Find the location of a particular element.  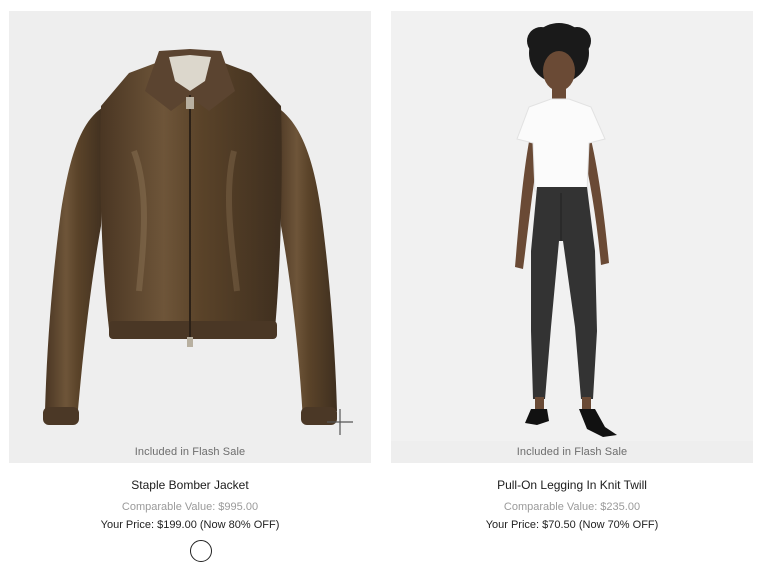

product-name: Staple Bomber Jacket is located at coordinates (190, 485).